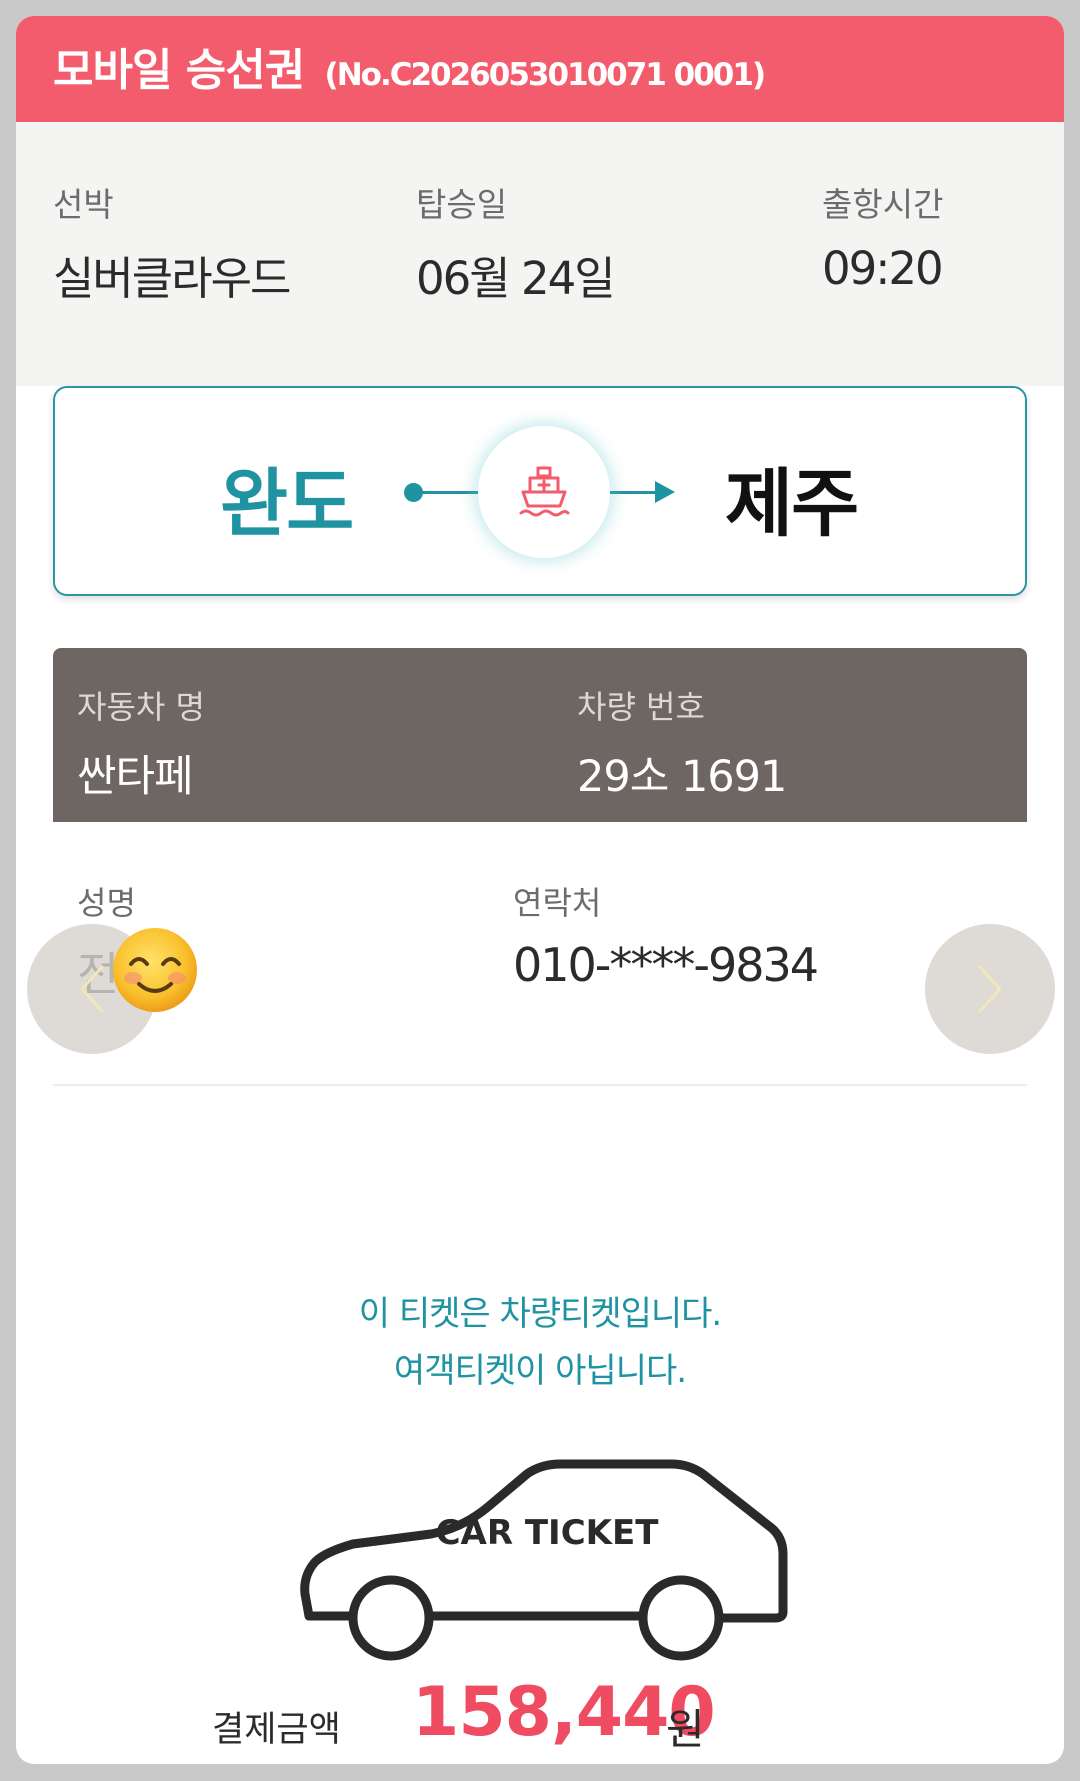 The height and width of the screenshot is (1781, 1080). Describe the element at coordinates (83, 204) in the screenshot. I see `ship-label: 선박` at that location.